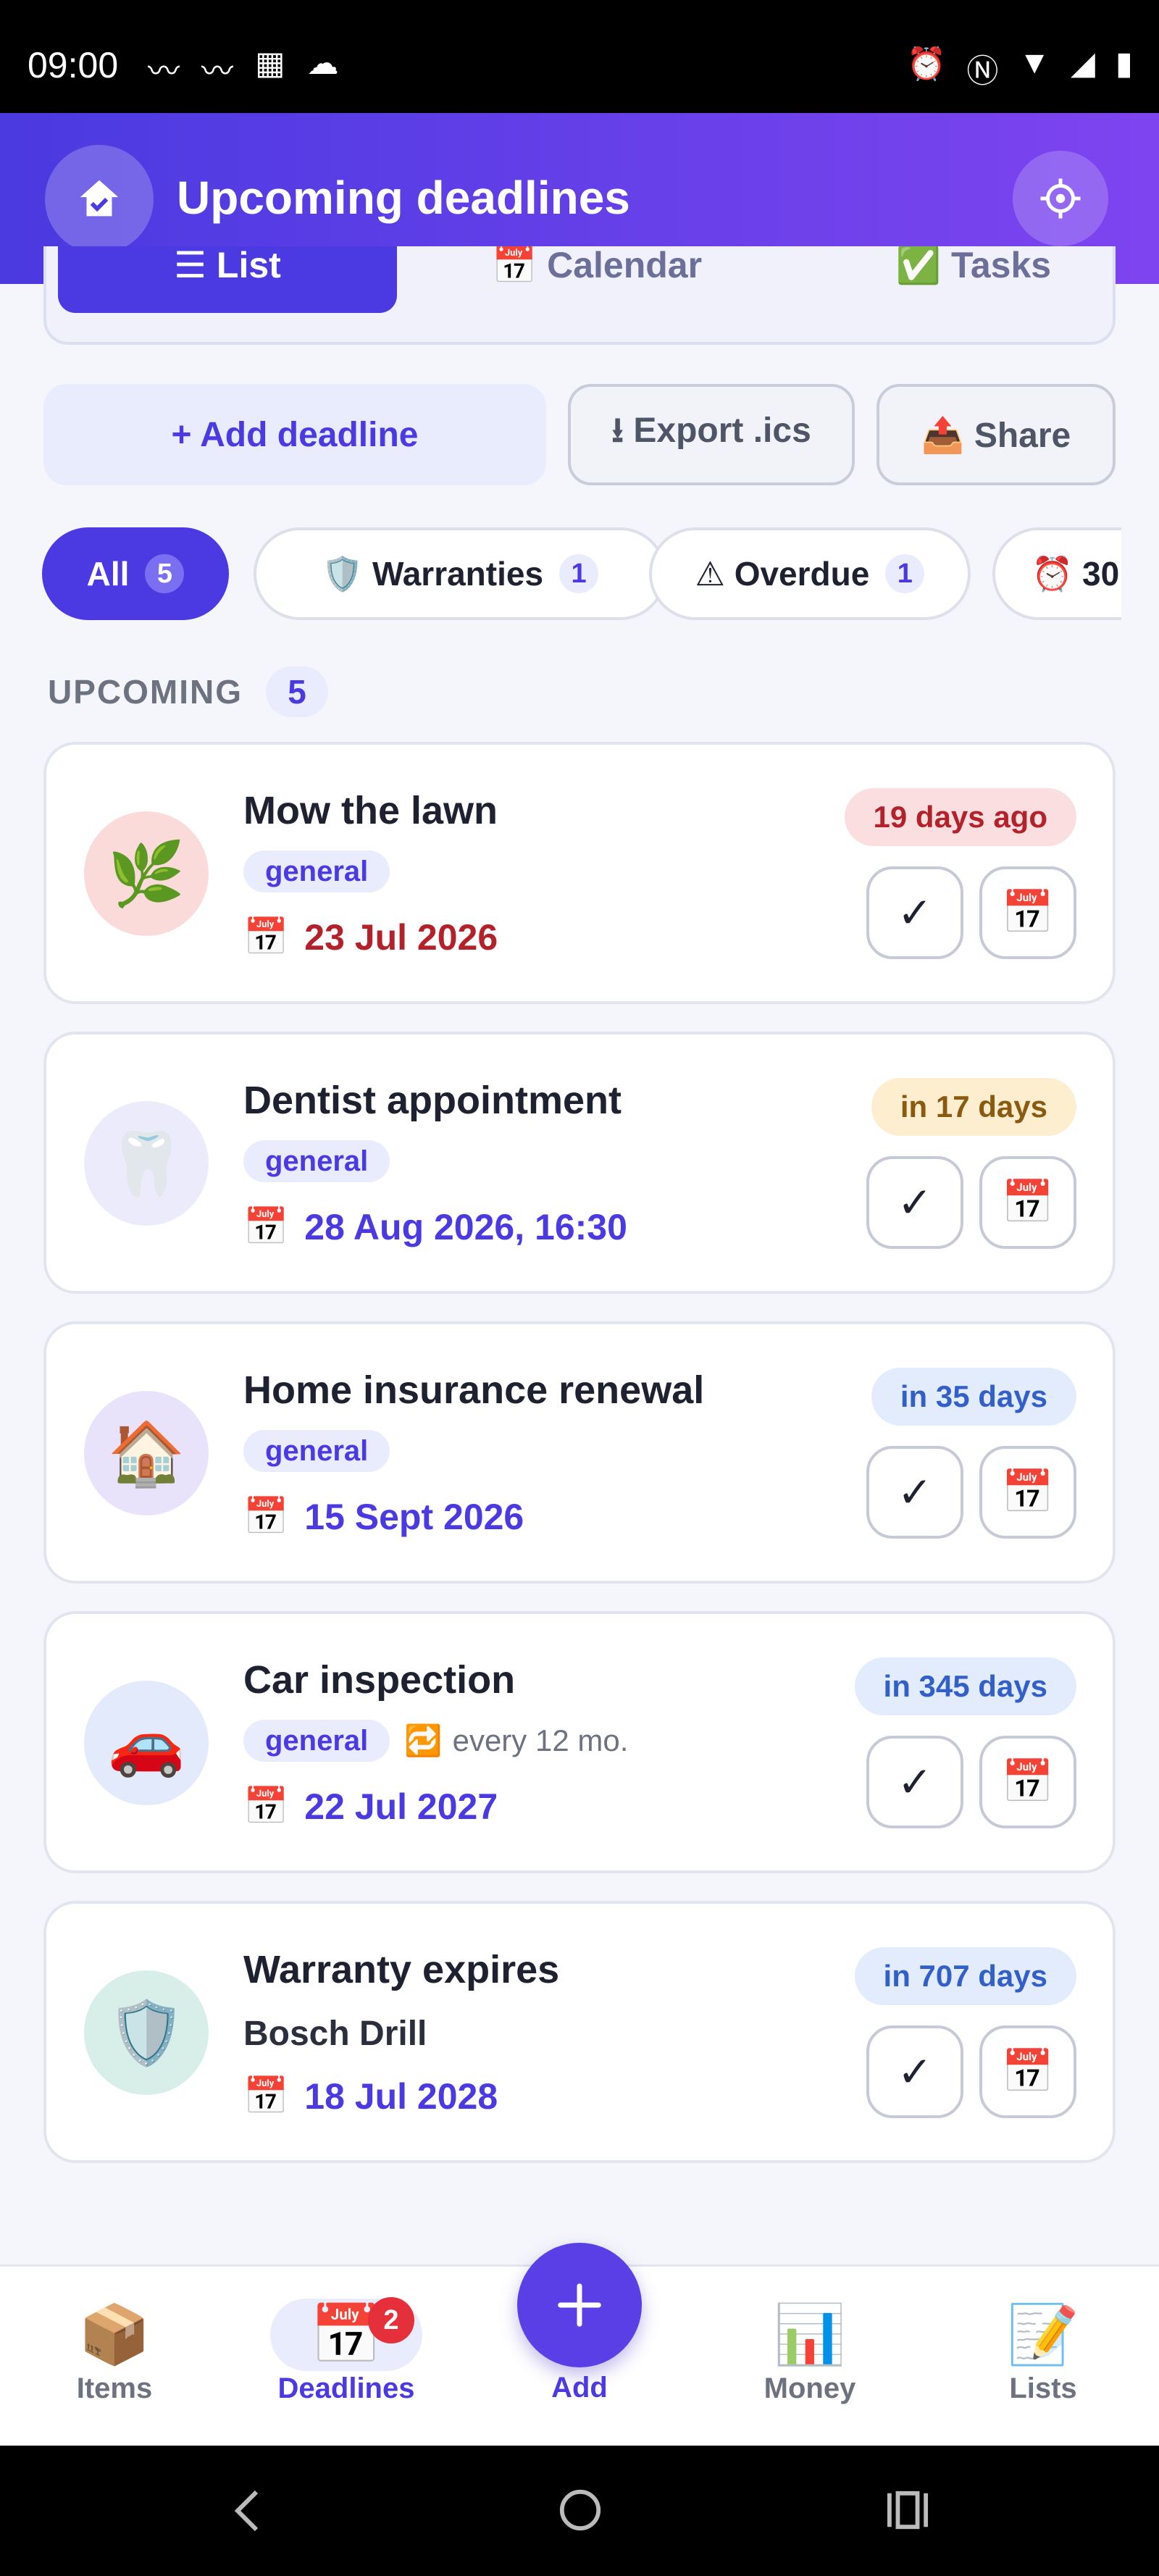 The image size is (1159, 2576). Describe the element at coordinates (335, 2034) in the screenshot. I see `card-subtitle: Bosch Drill` at that location.